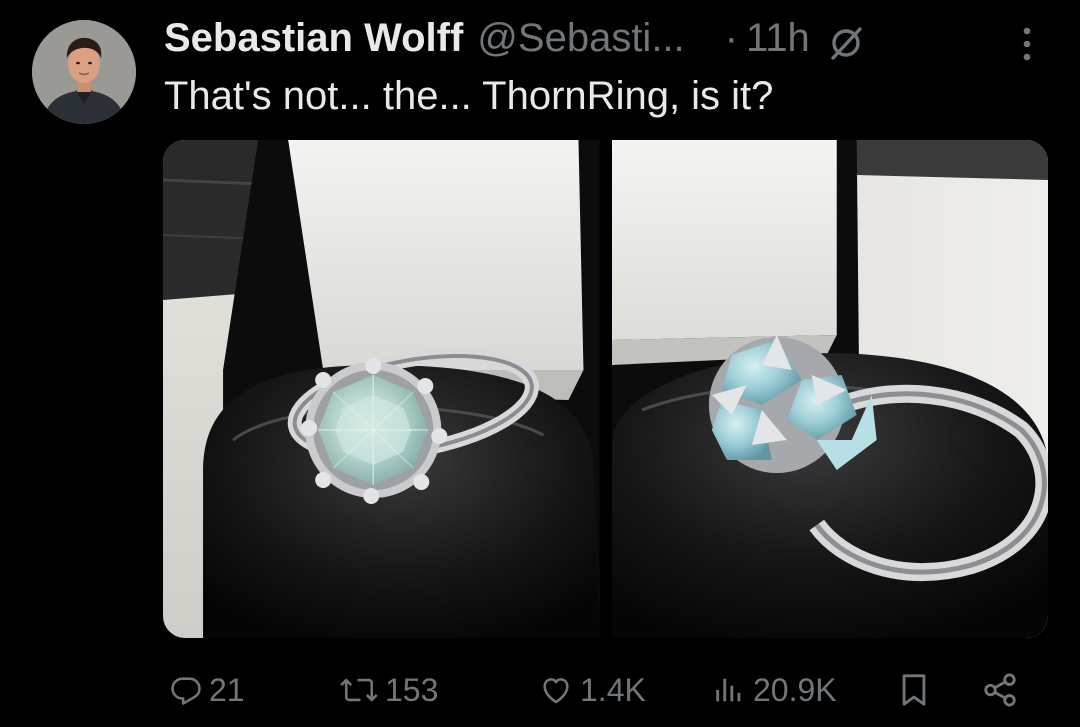  What do you see at coordinates (313, 38) in the screenshot?
I see `author-display-name: Sebastian Wolff` at bounding box center [313, 38].